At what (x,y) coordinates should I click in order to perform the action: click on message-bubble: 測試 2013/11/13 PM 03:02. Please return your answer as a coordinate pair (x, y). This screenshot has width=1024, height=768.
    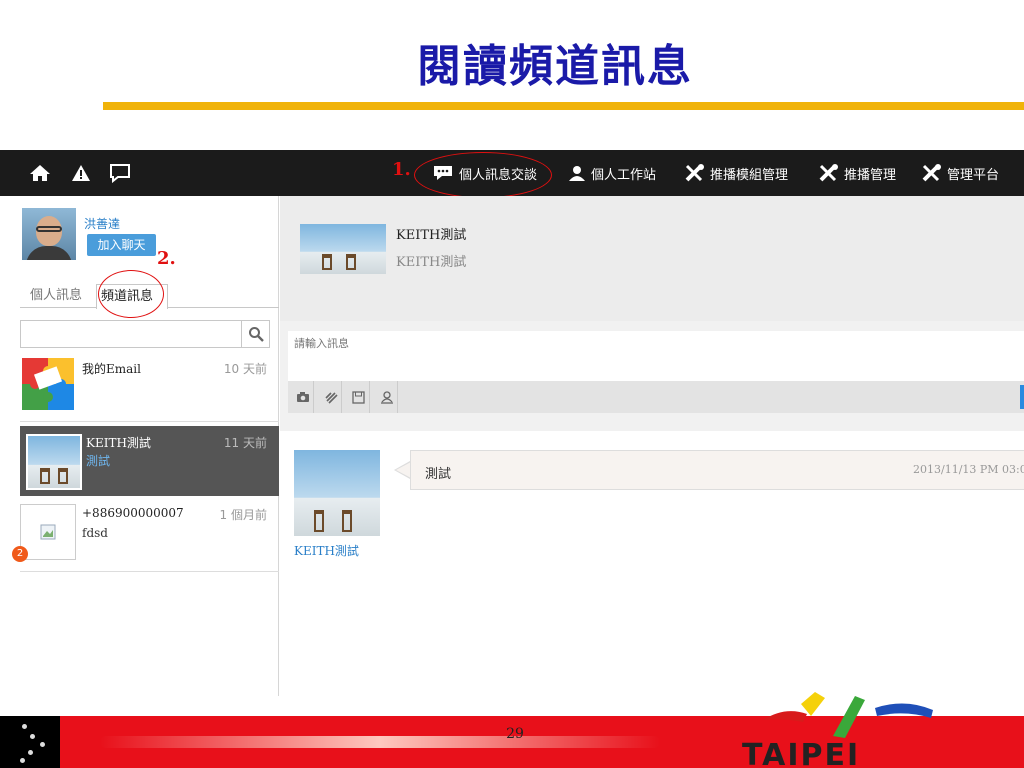
    Looking at the image, I should click on (717, 470).